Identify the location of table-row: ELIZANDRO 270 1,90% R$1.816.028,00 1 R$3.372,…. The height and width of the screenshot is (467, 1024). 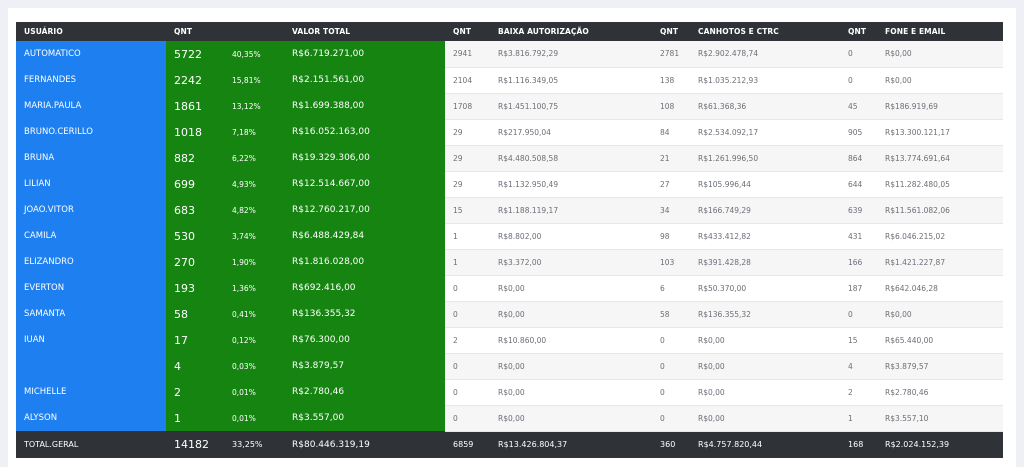
(510, 262).